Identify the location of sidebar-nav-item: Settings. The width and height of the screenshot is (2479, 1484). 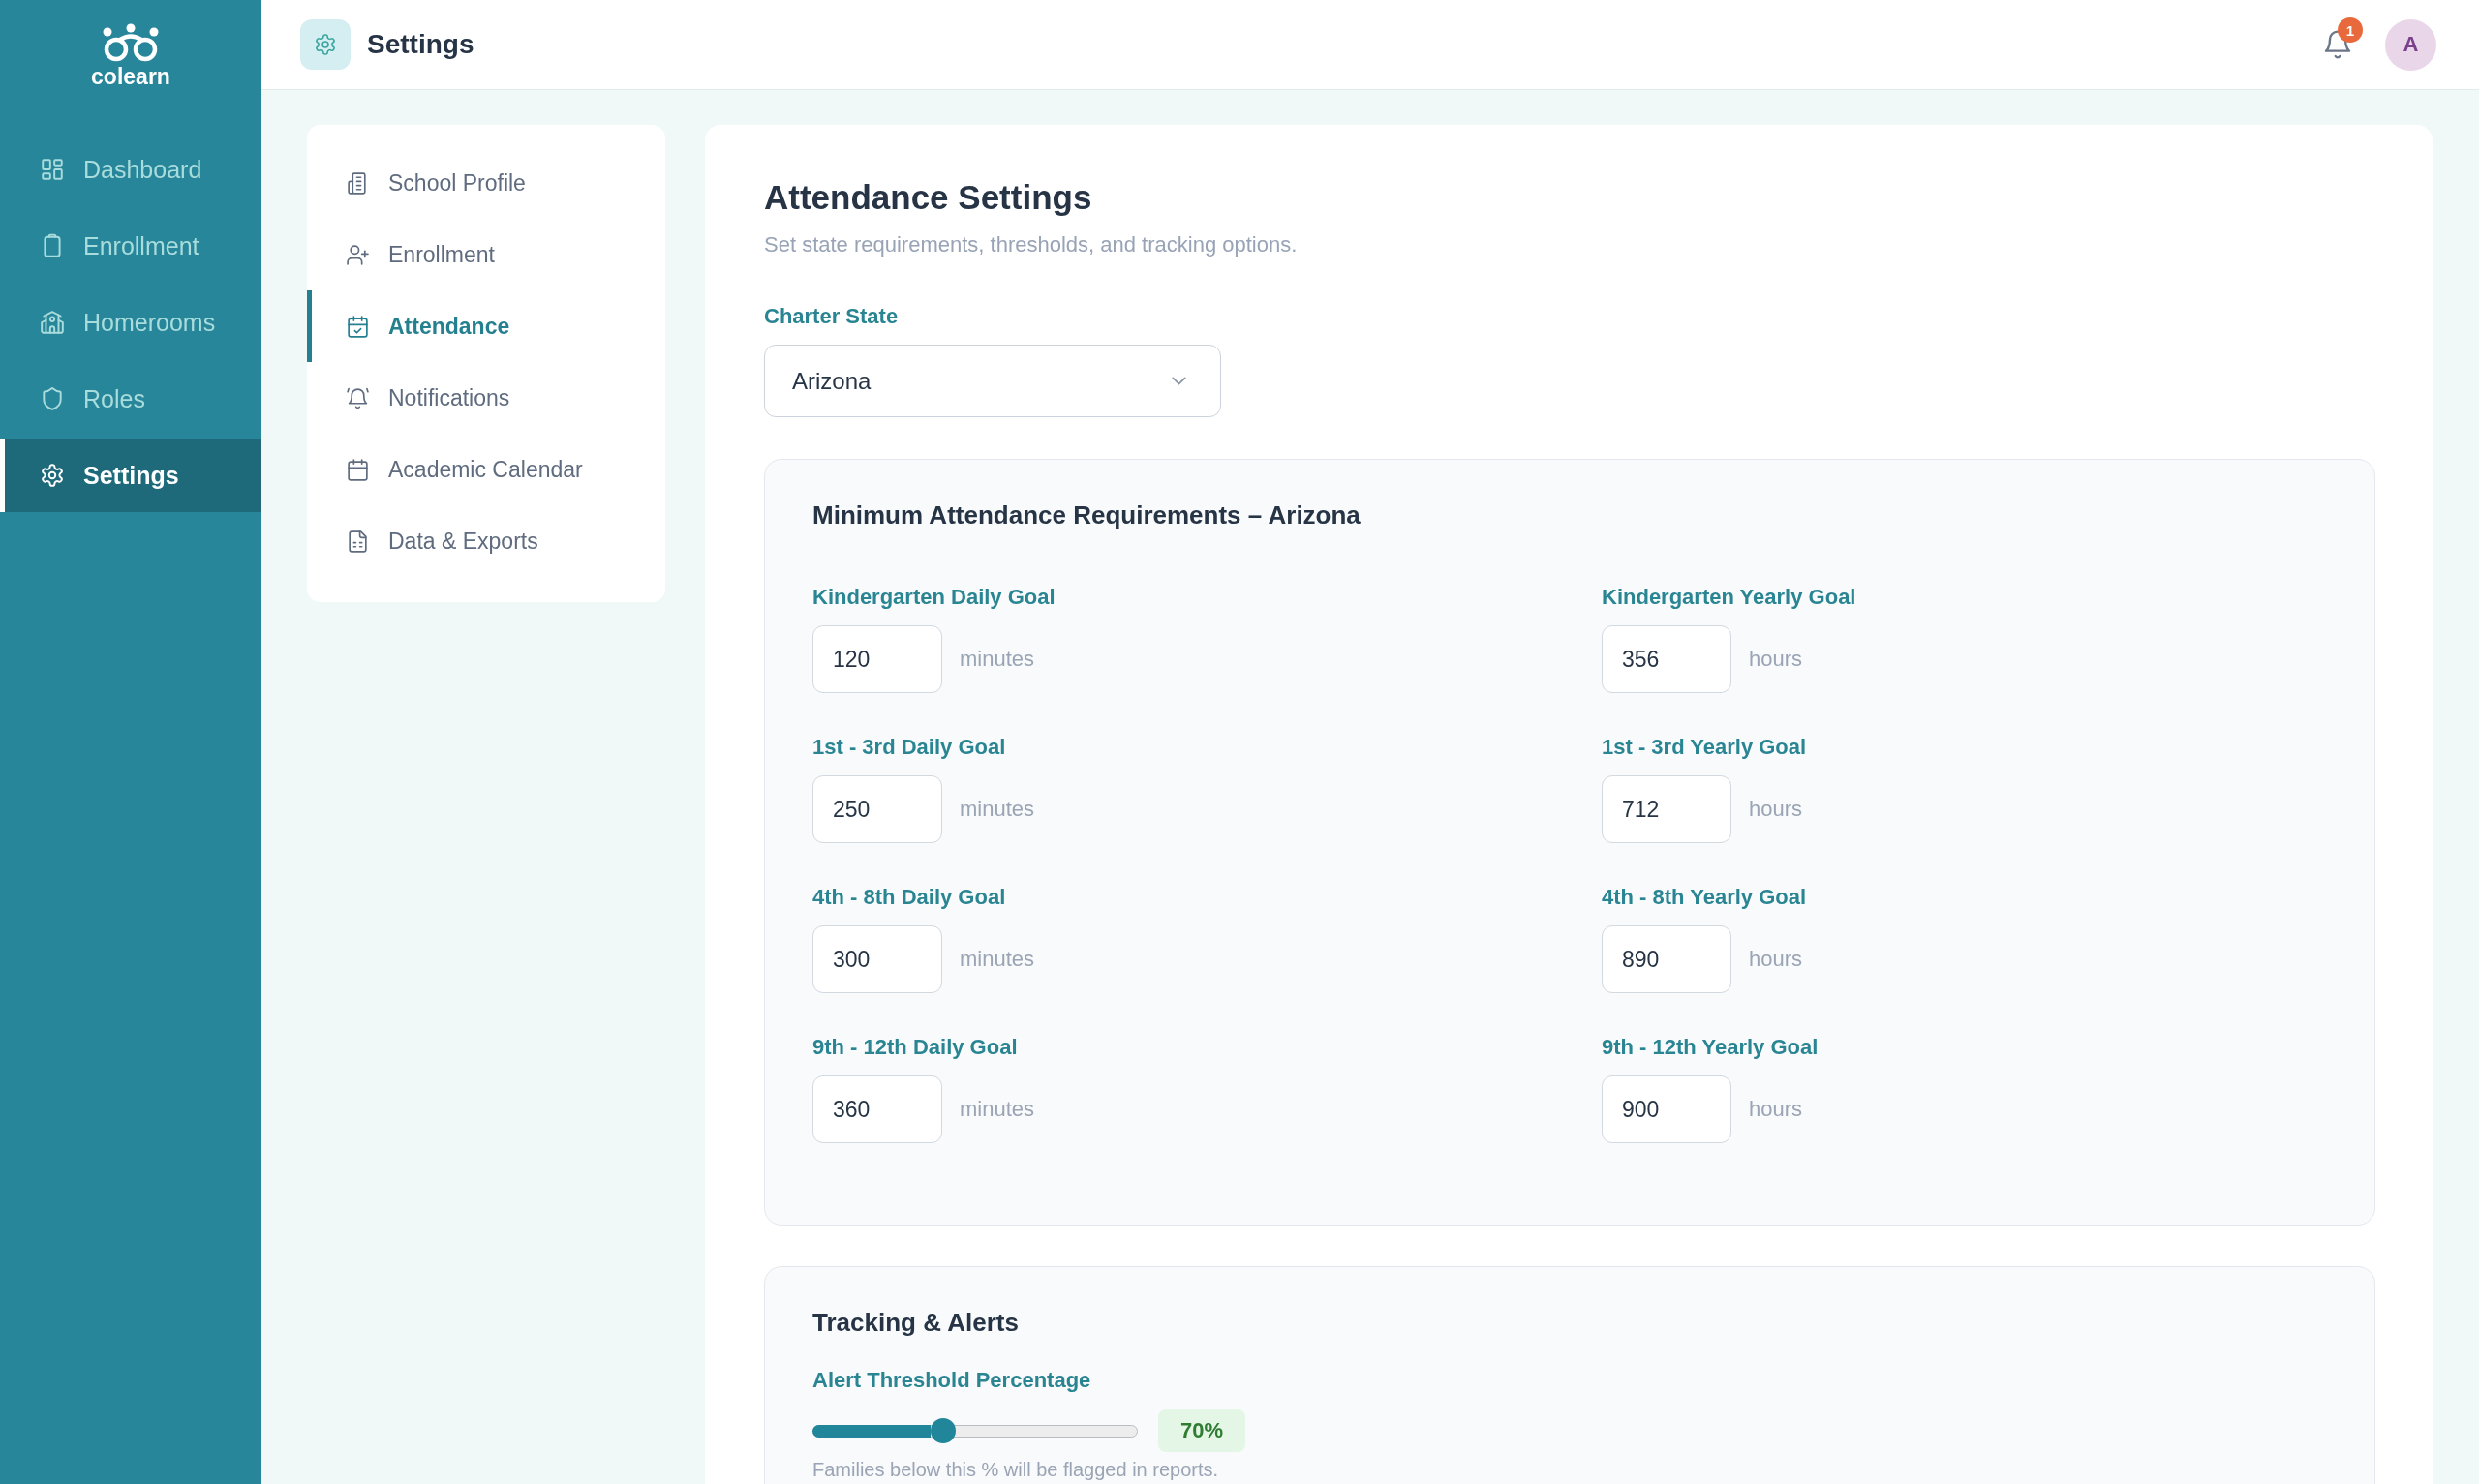
(130, 475).